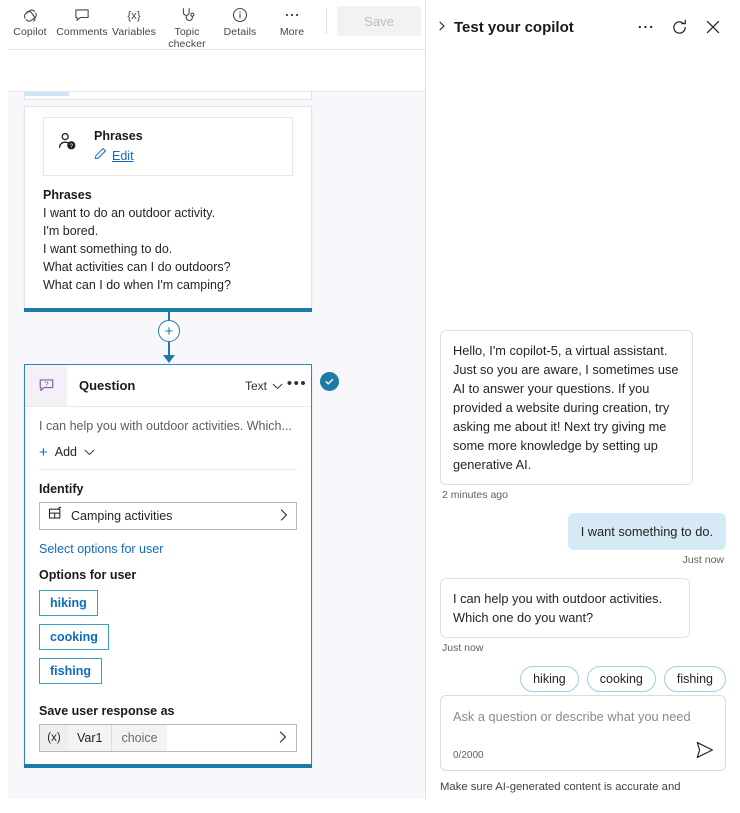 The height and width of the screenshot is (813, 740). What do you see at coordinates (212, 71) in the screenshot?
I see `topic-subheader` at bounding box center [212, 71].